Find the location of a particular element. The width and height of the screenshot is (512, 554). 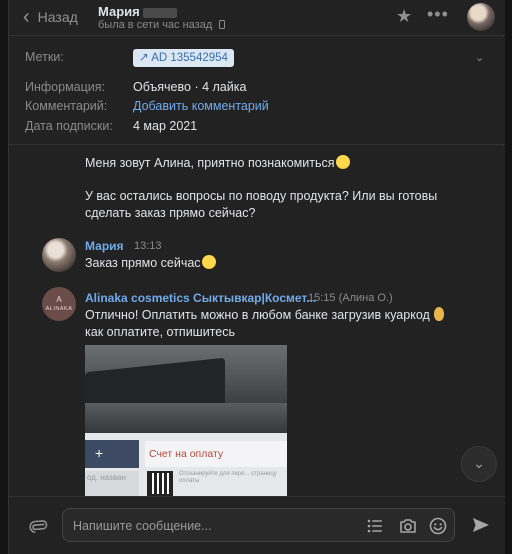

back-button: ‹ Назад is located at coordinates (50, 17).